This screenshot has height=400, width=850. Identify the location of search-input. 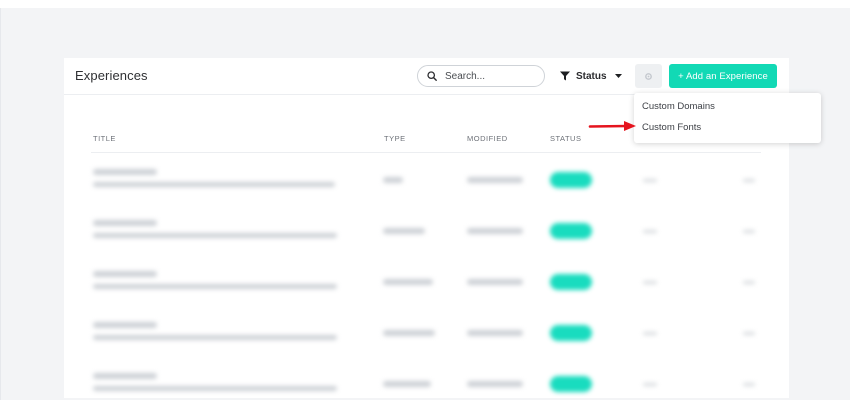
(490, 76).